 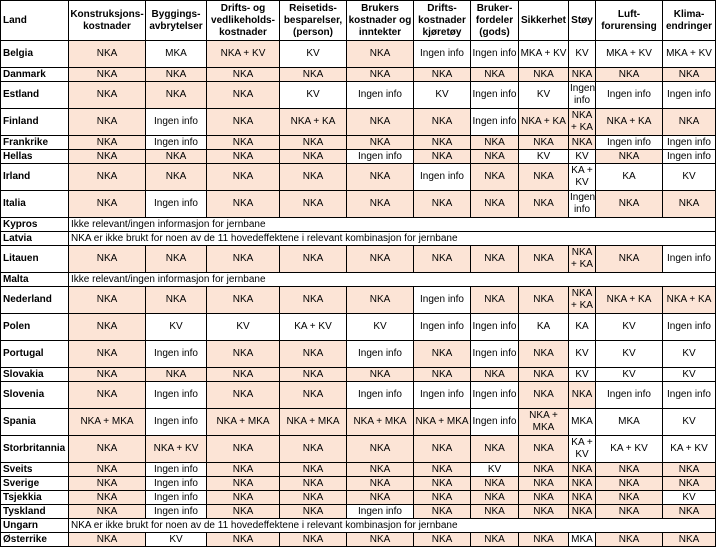 I want to click on country-cell: Ungarn, so click(x=34, y=525).